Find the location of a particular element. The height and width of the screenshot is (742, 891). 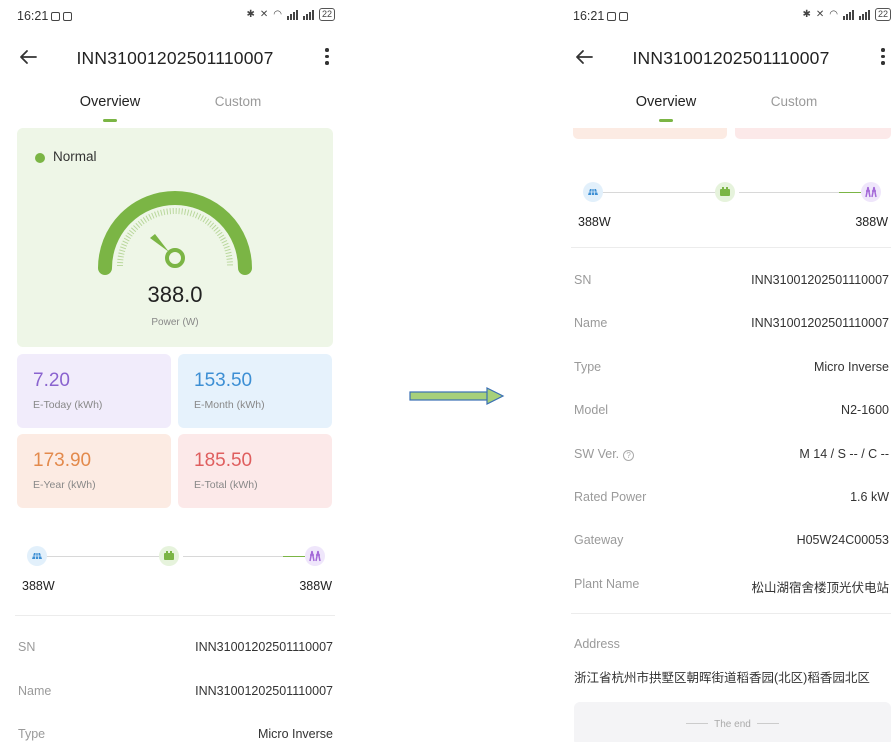

power-label: Power (W) is located at coordinates (175, 322).